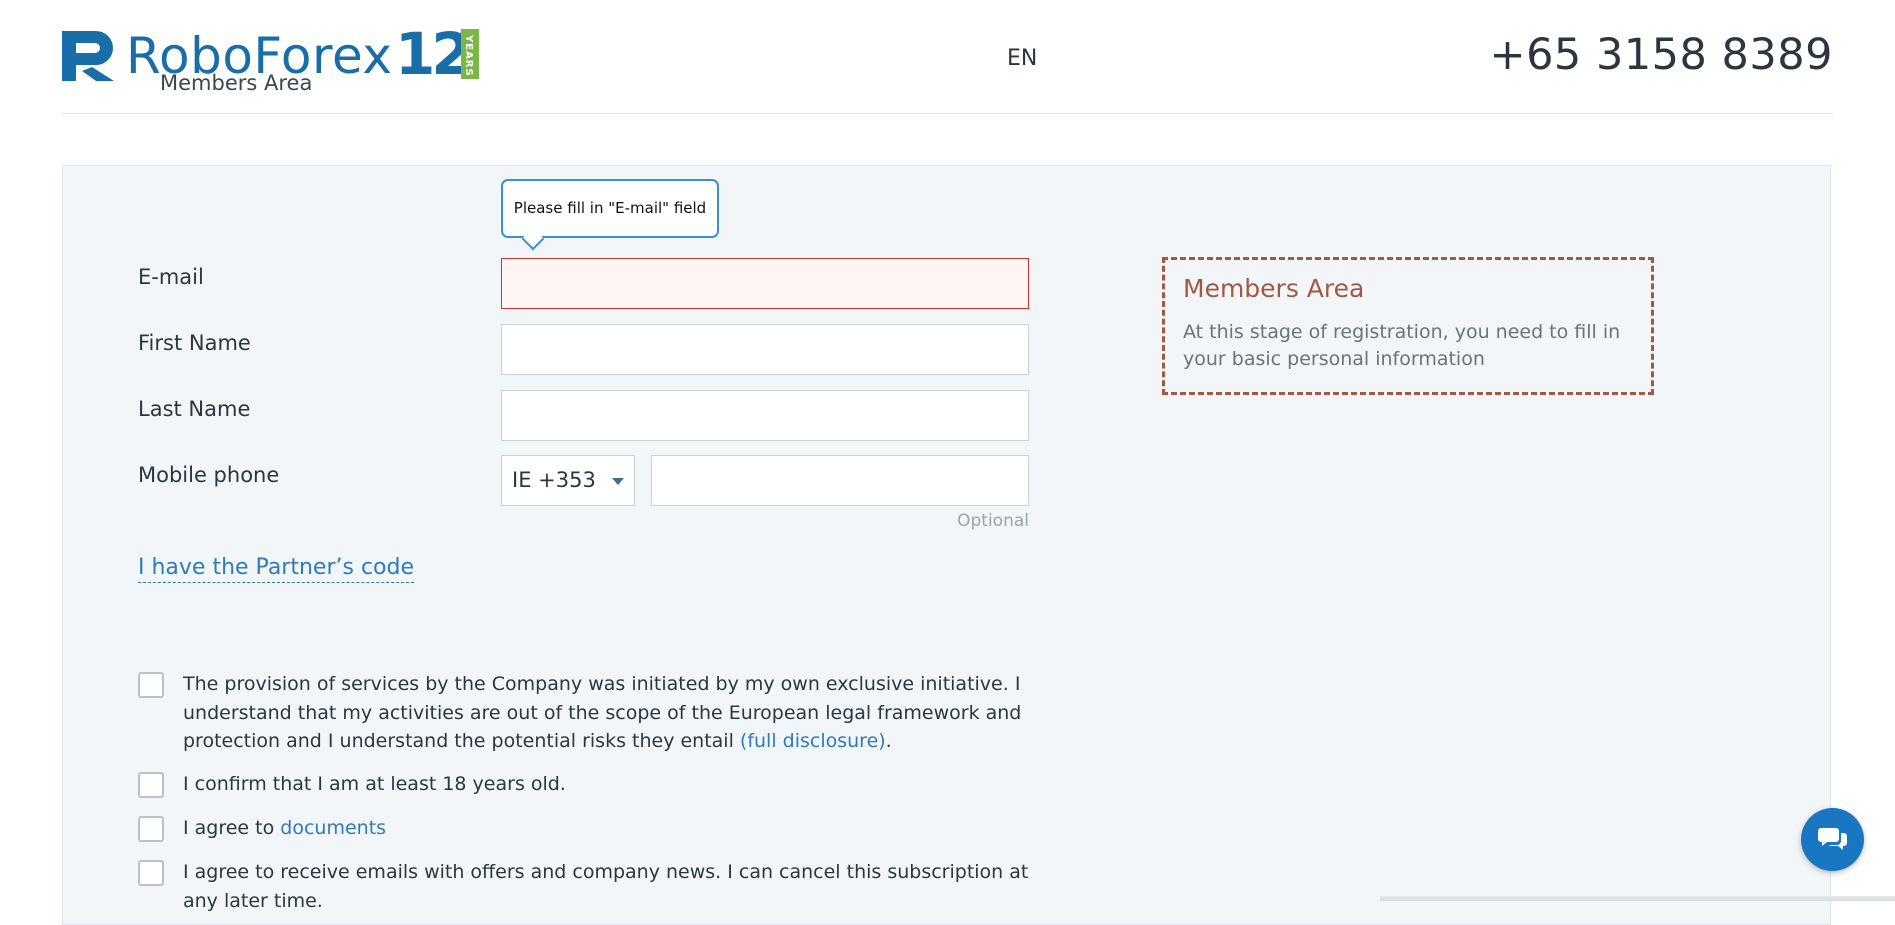 The height and width of the screenshot is (925, 1895). What do you see at coordinates (151, 685) in the screenshot?
I see `initiative-checkbox` at bounding box center [151, 685].